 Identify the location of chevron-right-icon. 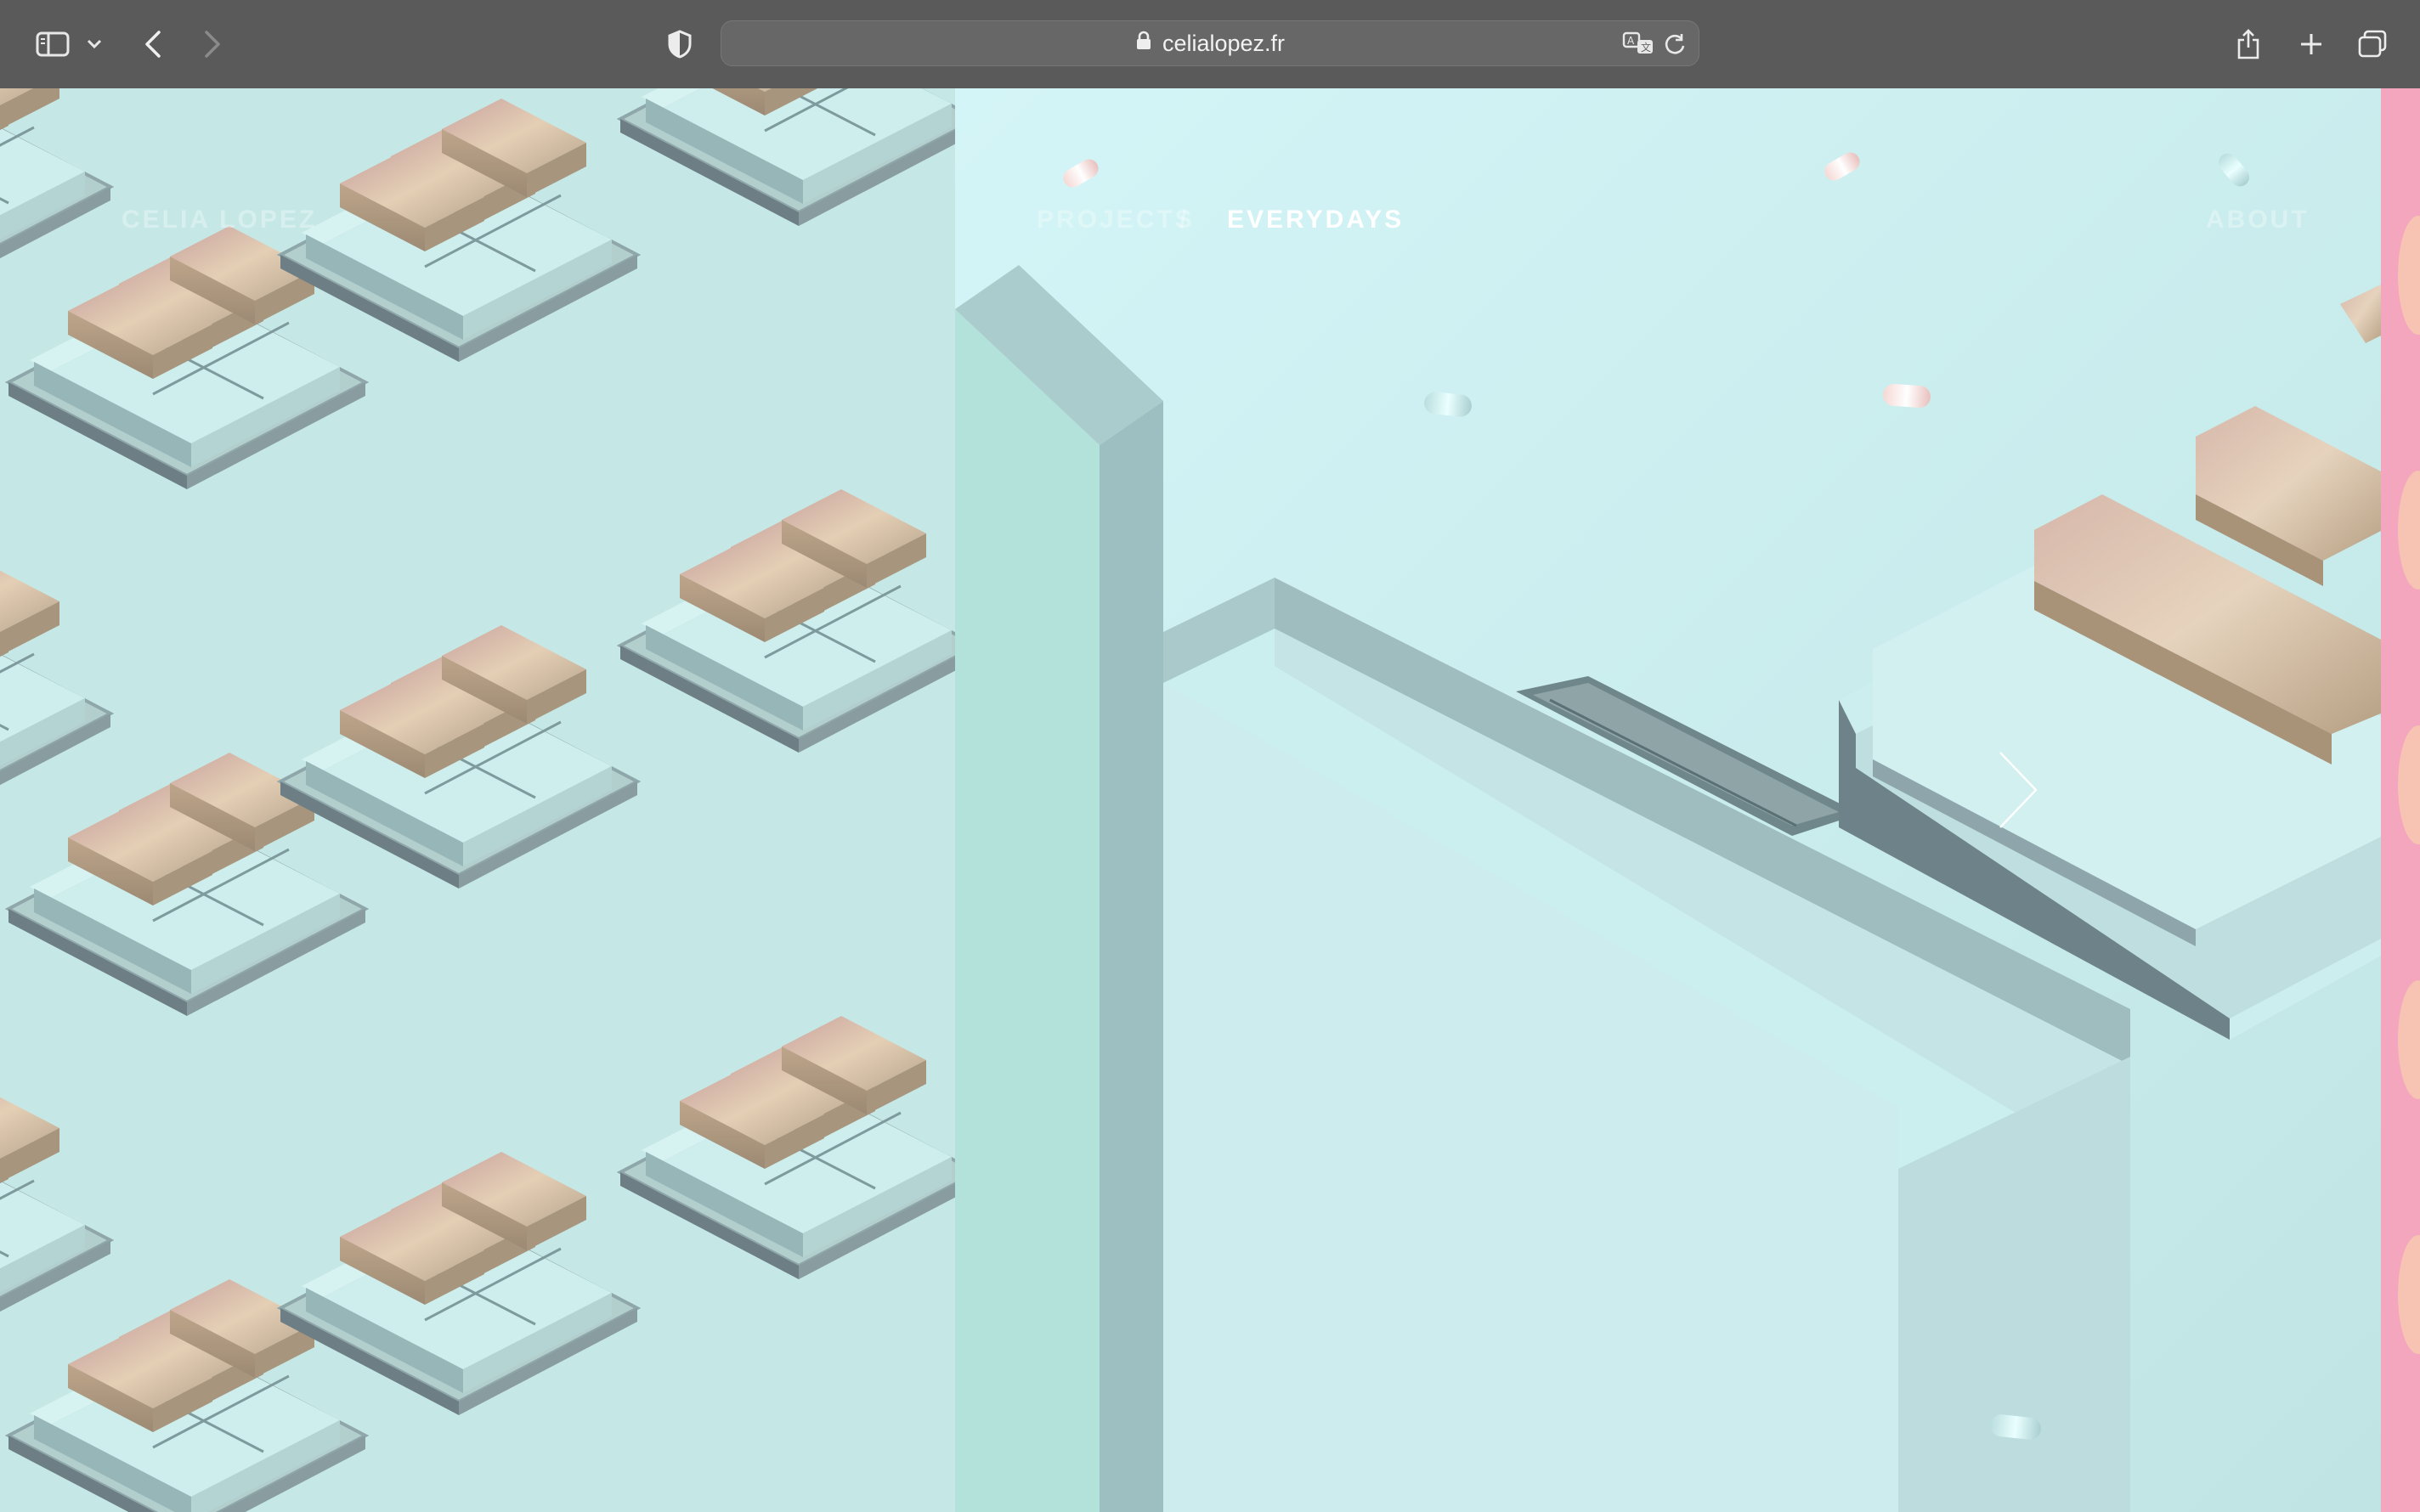
(2017, 790).